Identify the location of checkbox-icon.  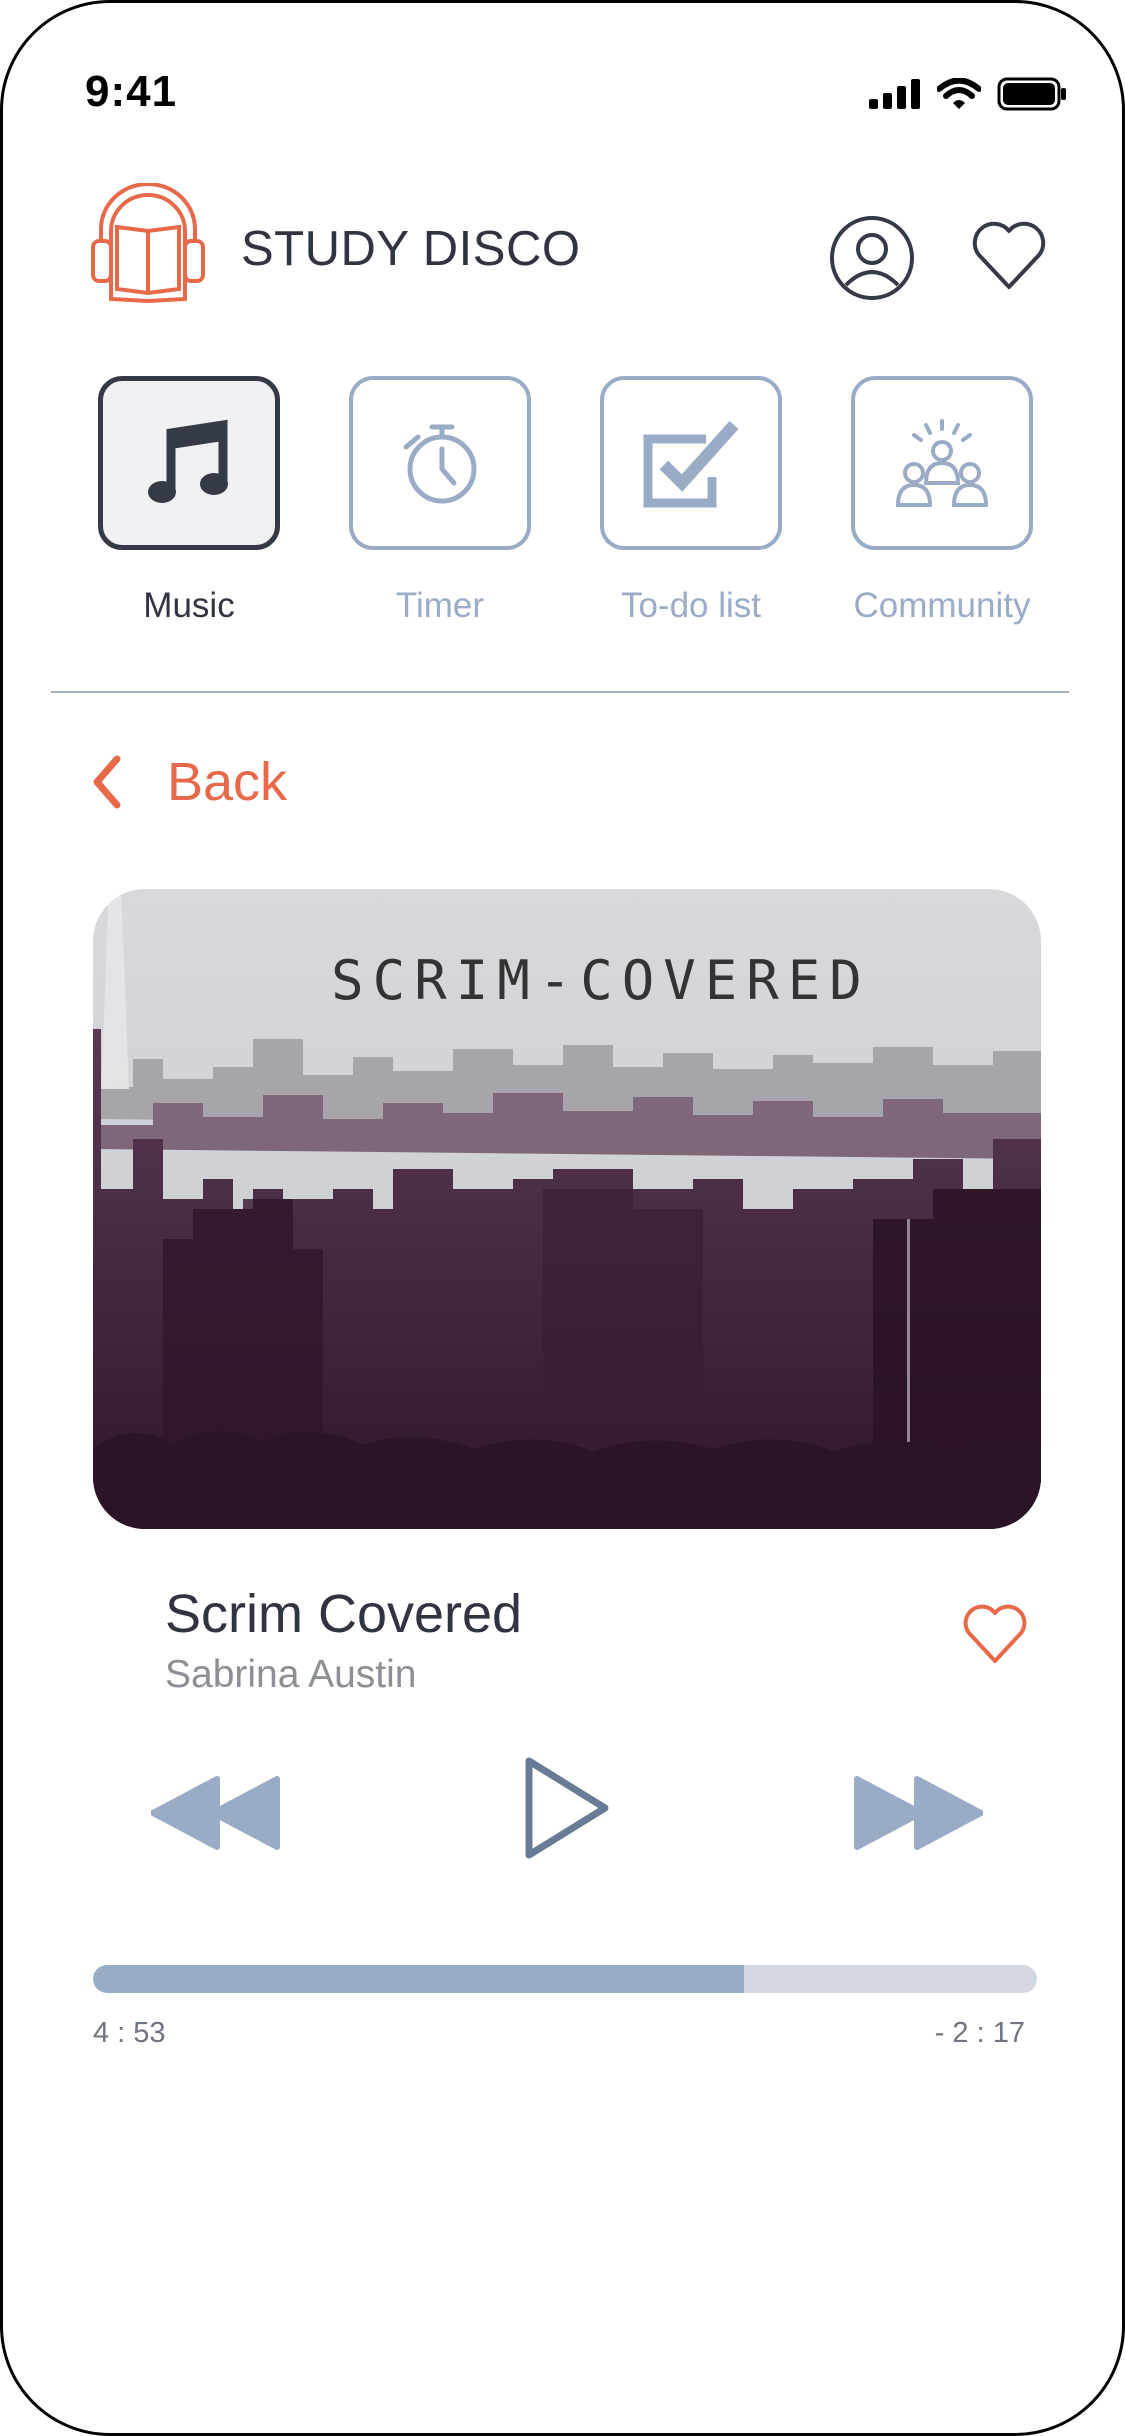
(691, 464).